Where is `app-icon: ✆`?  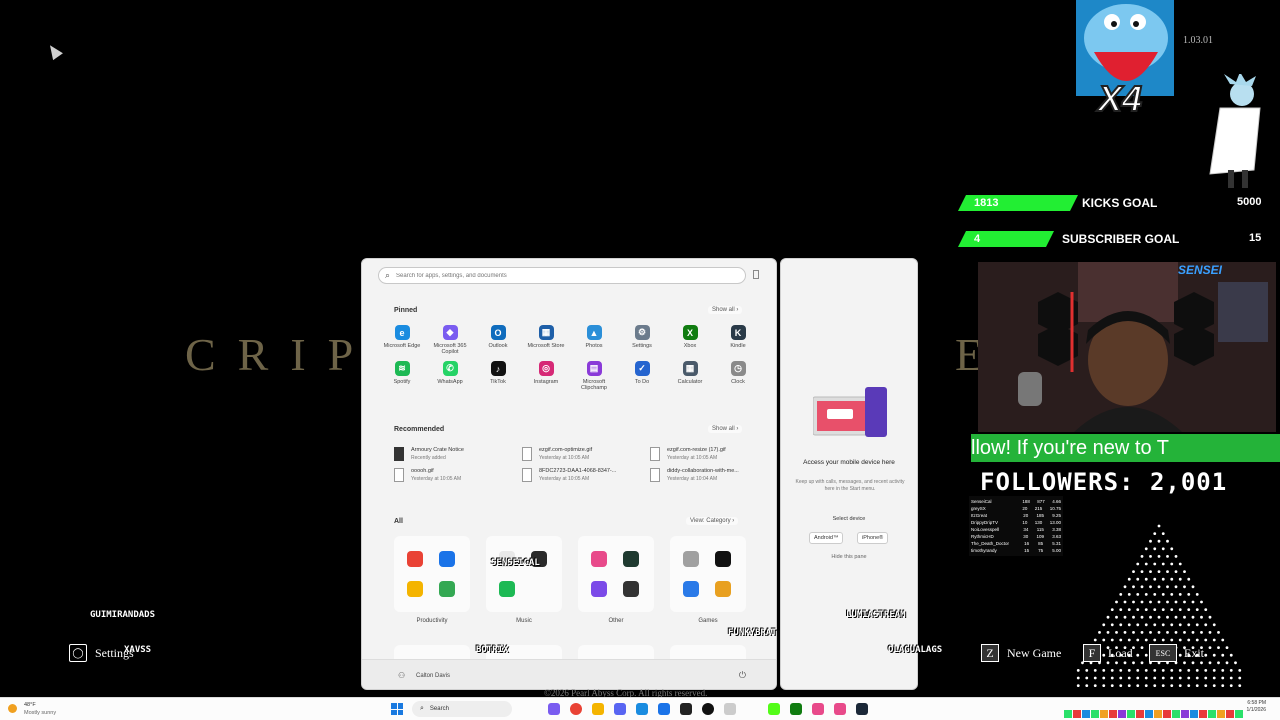
app-icon: ✆ is located at coordinates (450, 368).